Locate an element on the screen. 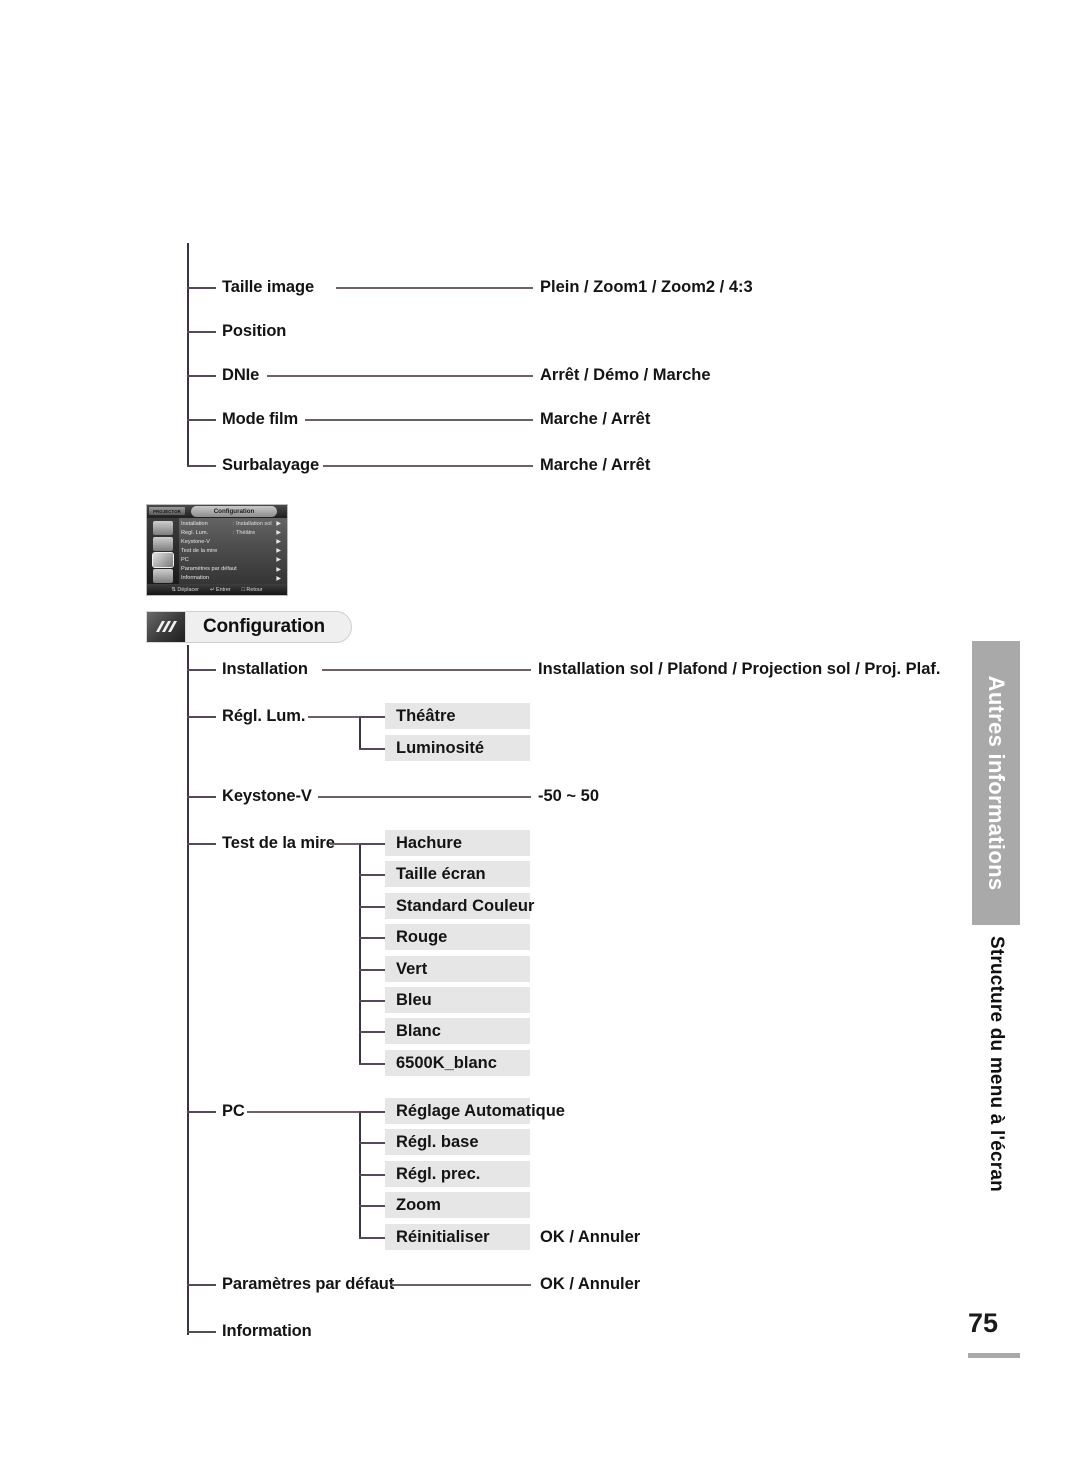 This screenshot has width=1080, height=1474. top-node-value-0: Plein / Zoom1 / Zoom2 / 4:3 is located at coordinates (646, 287).